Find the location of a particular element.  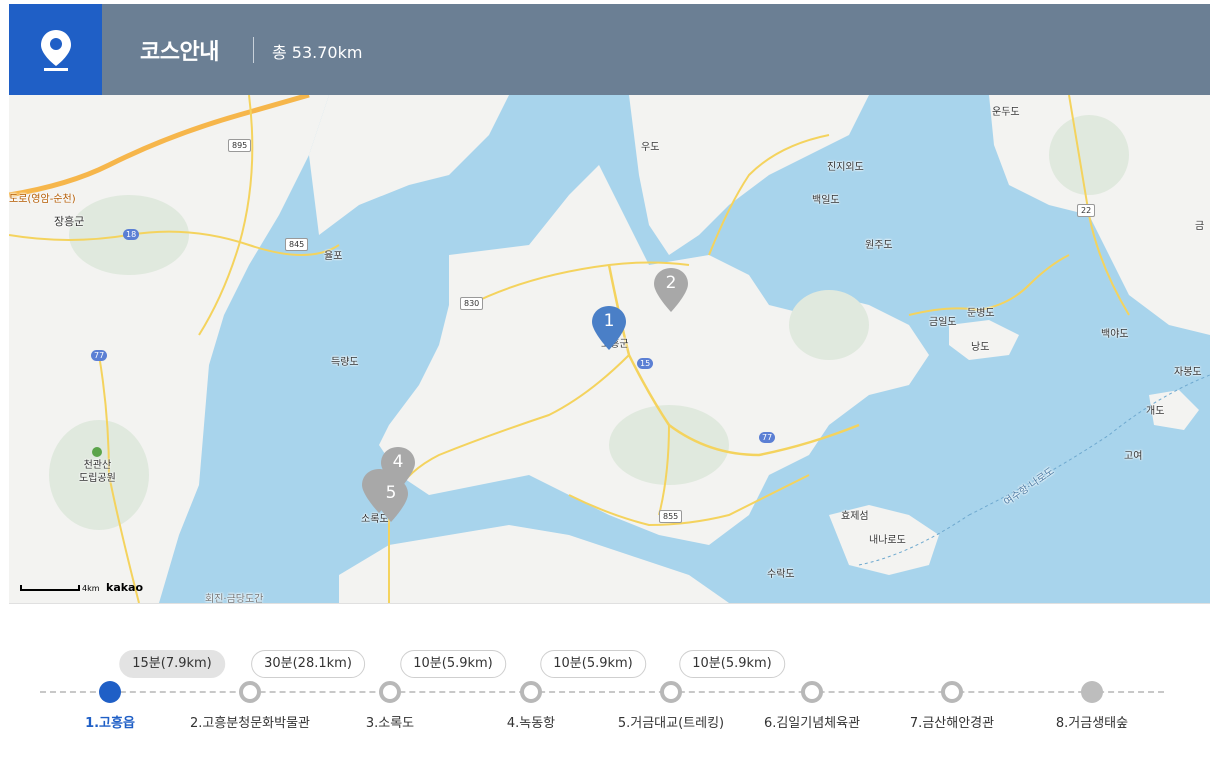

duration-pill-1: 15분(7.9km) is located at coordinates (172, 664).